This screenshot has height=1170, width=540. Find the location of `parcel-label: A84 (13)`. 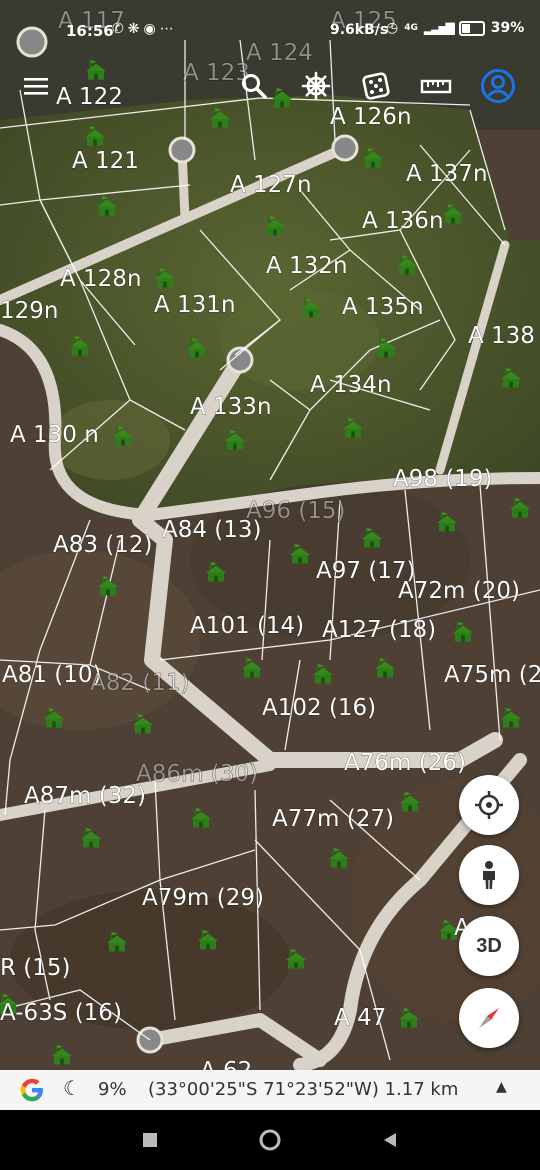

parcel-label: A84 (13) is located at coordinates (212, 530).